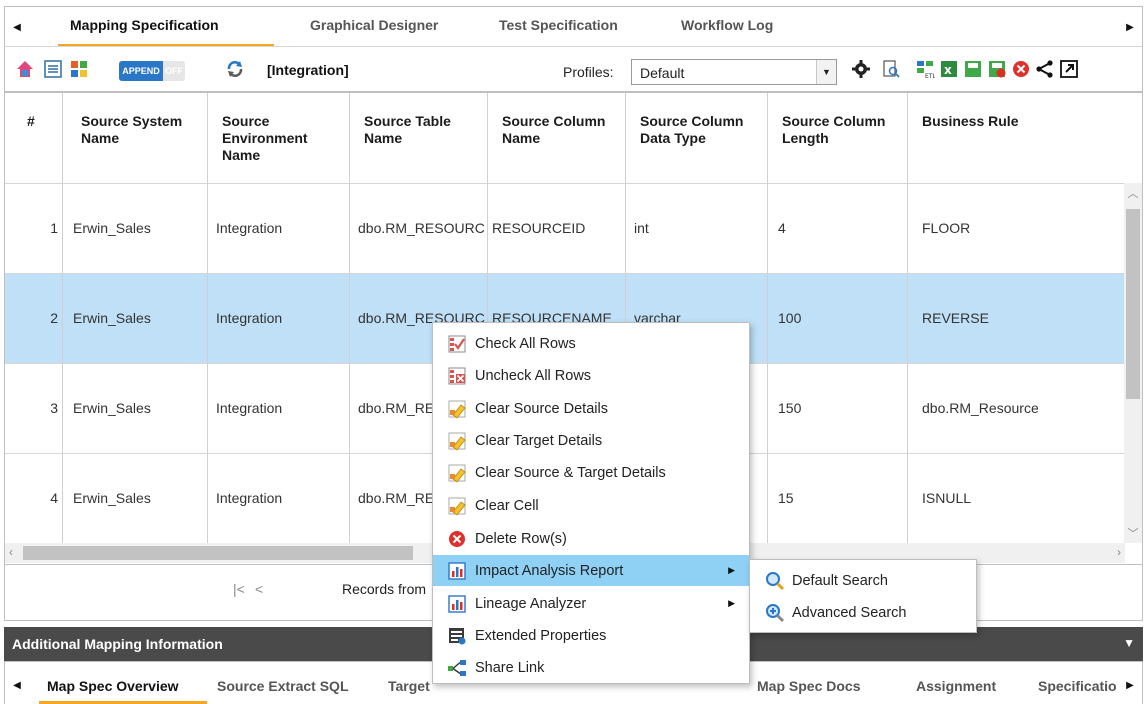  What do you see at coordinates (591, 603) in the screenshot?
I see `menu-item-lineage-analyzer: Lineage Analyzer ▶` at bounding box center [591, 603].